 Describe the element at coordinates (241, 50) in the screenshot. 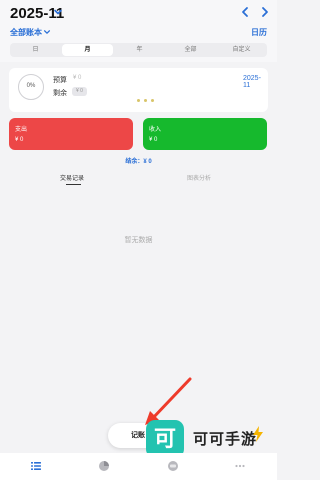

I see `period-custom: 自定义` at that location.